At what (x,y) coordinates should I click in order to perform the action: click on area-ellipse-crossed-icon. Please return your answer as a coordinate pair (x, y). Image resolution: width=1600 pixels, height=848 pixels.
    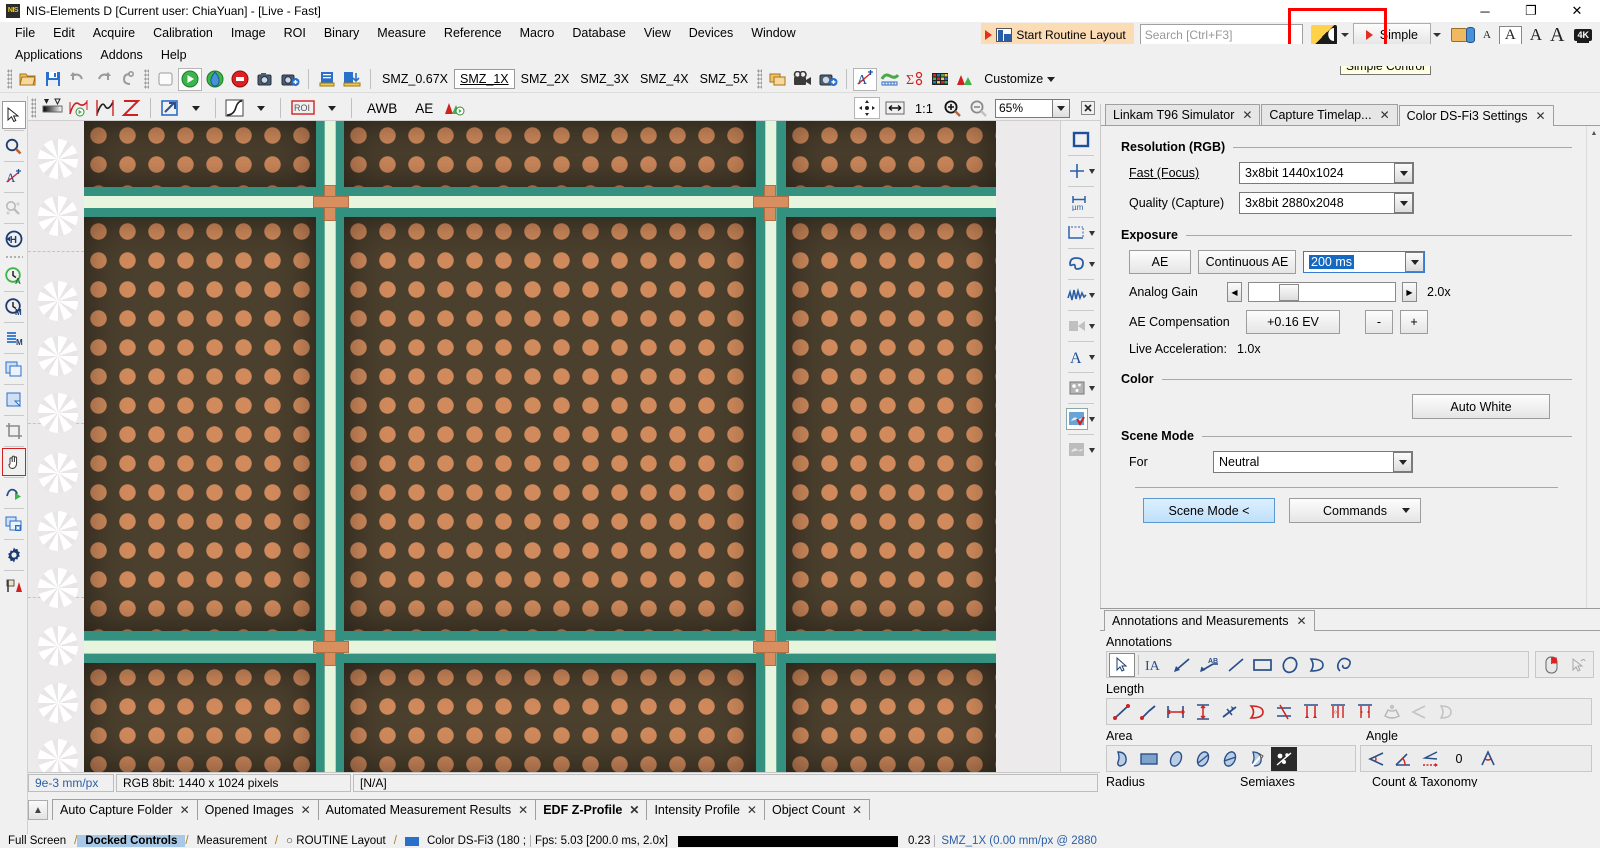
    Looking at the image, I should click on (1230, 759).